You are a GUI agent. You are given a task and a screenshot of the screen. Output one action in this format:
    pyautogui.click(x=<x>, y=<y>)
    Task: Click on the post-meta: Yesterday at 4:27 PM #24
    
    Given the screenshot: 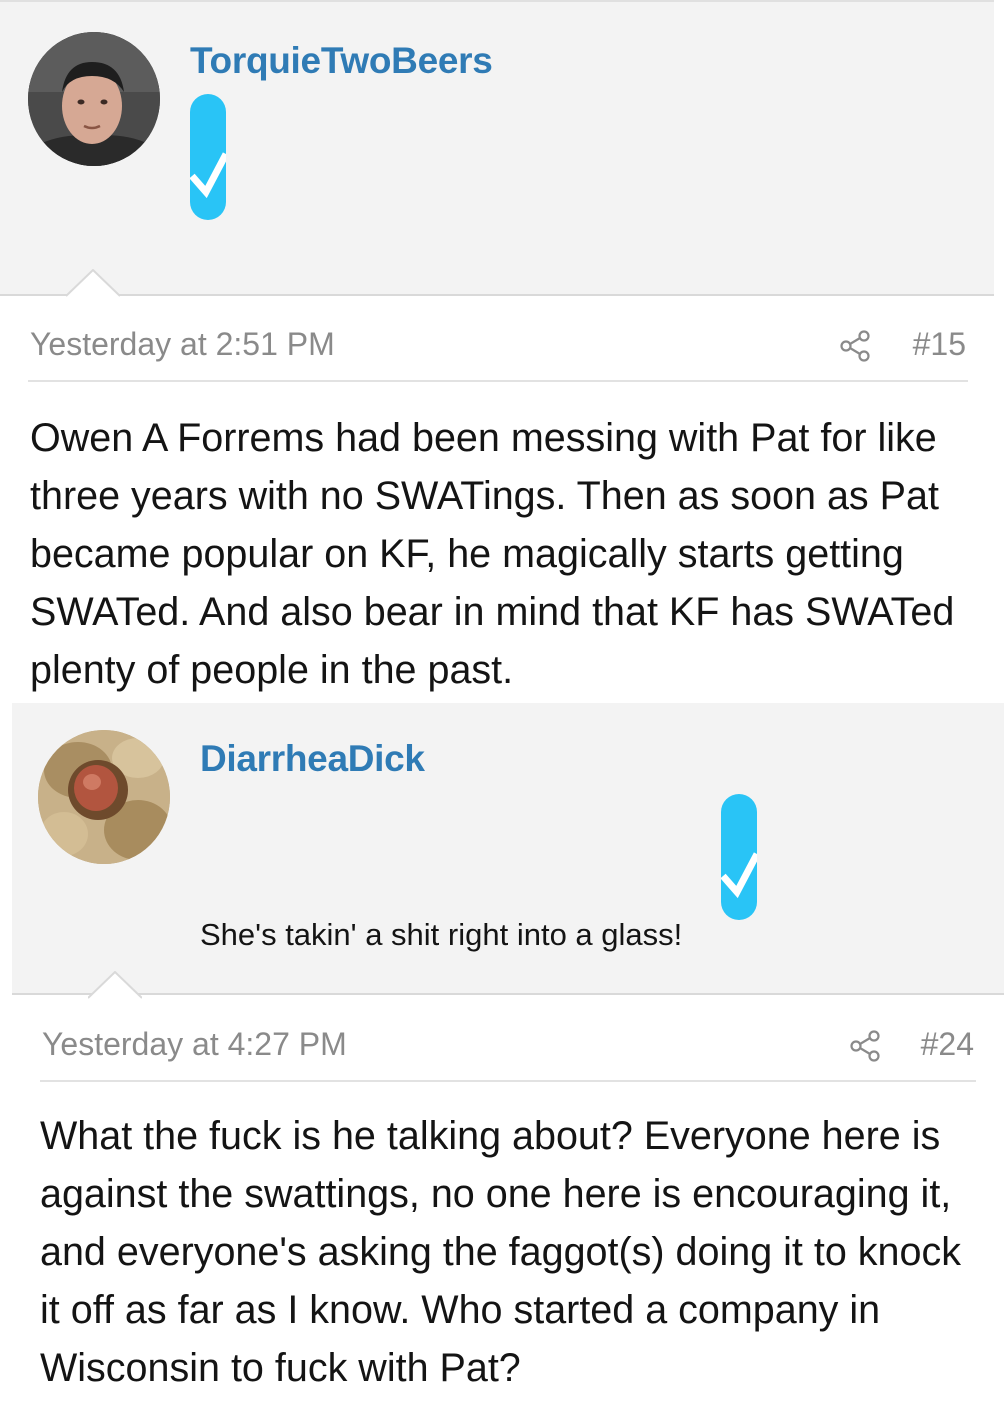 What is the action you would take?
    pyautogui.click(x=508, y=1053)
    